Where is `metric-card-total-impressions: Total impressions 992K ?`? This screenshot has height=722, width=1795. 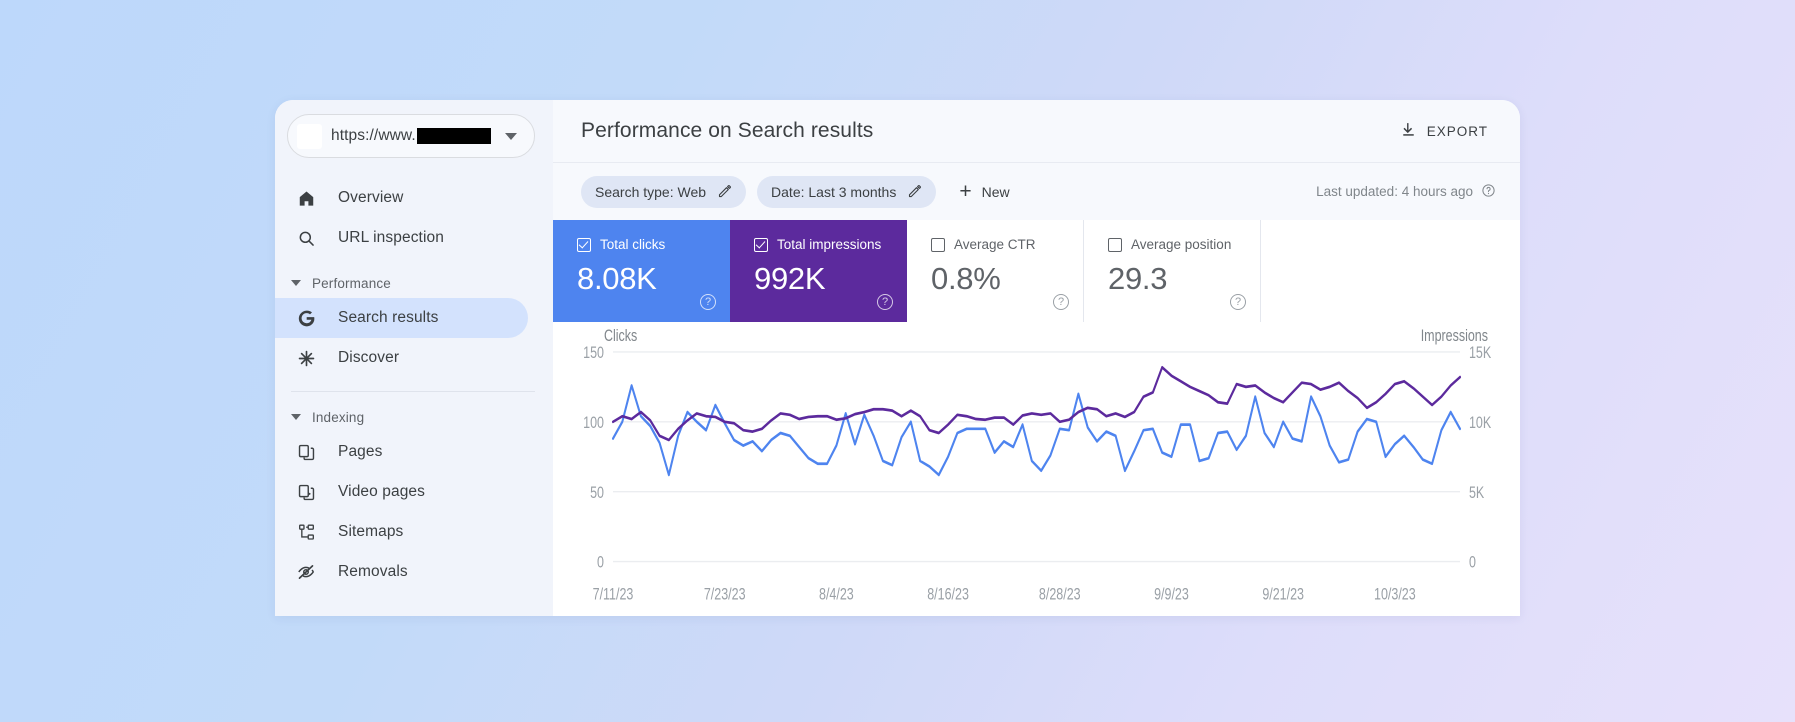
metric-card-total-impressions: Total impressions 992K ? is located at coordinates (818, 271).